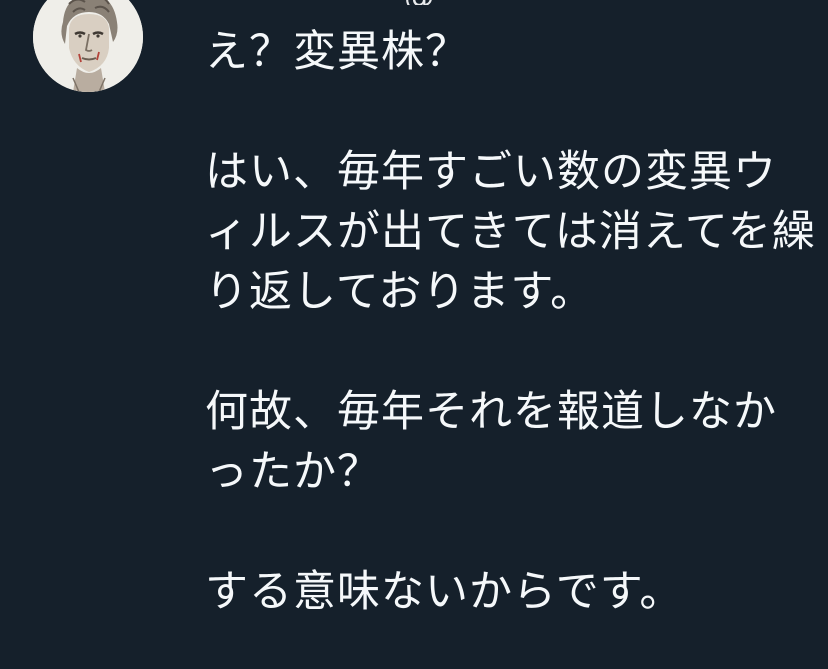  What do you see at coordinates (505, 2) in the screenshot?
I see `tweet-header-partial: ・・・ ・・・ @ ・・・ ・・・` at bounding box center [505, 2].